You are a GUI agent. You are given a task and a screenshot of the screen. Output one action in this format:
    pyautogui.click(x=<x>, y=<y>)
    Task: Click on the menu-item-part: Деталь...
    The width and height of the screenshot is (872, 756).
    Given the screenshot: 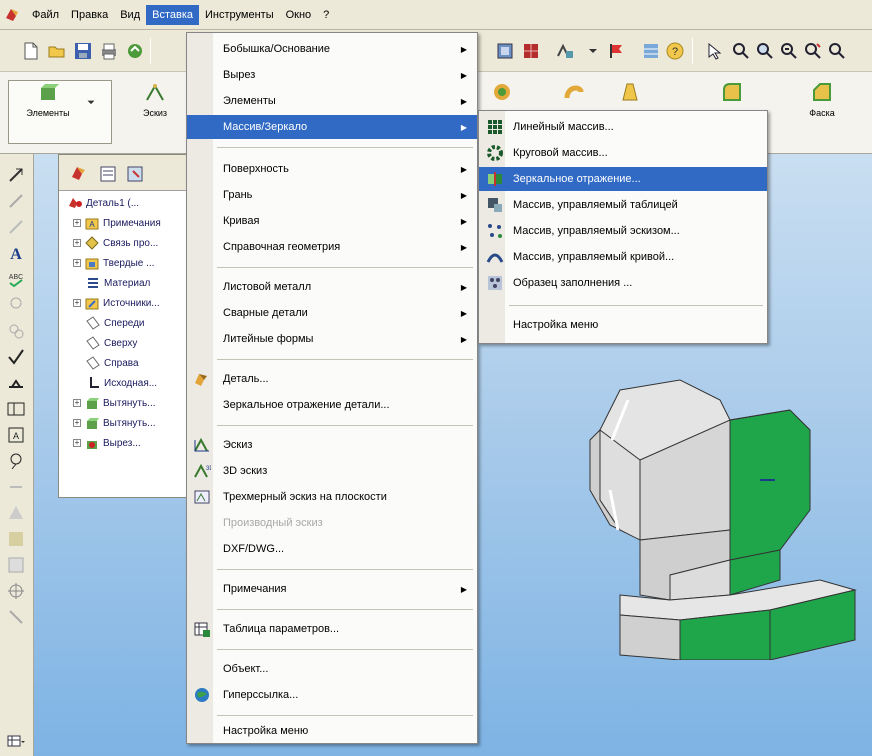 What is the action you would take?
    pyautogui.click(x=332, y=379)
    